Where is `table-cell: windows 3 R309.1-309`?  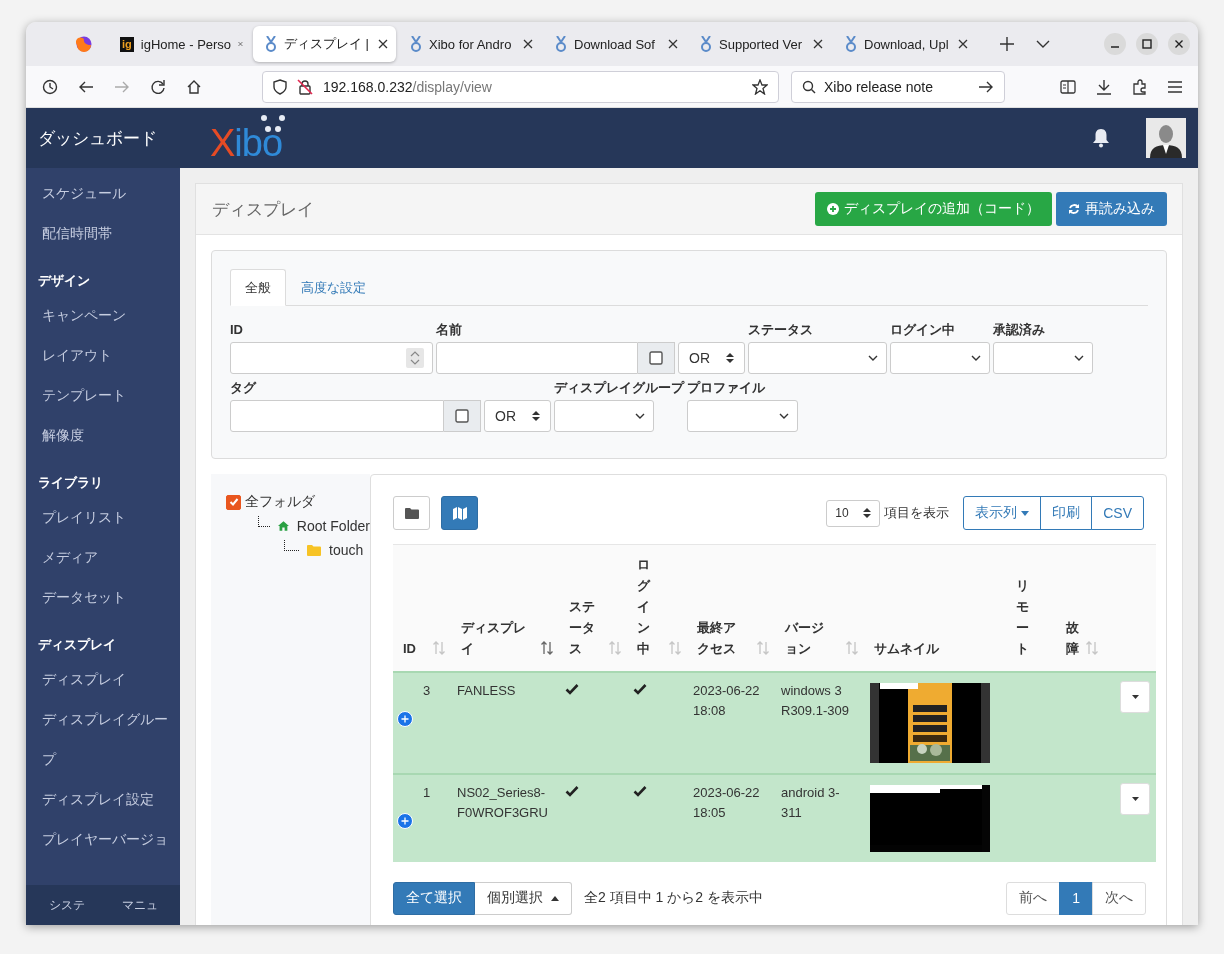 table-cell: windows 3 R309.1-309 is located at coordinates (819, 722).